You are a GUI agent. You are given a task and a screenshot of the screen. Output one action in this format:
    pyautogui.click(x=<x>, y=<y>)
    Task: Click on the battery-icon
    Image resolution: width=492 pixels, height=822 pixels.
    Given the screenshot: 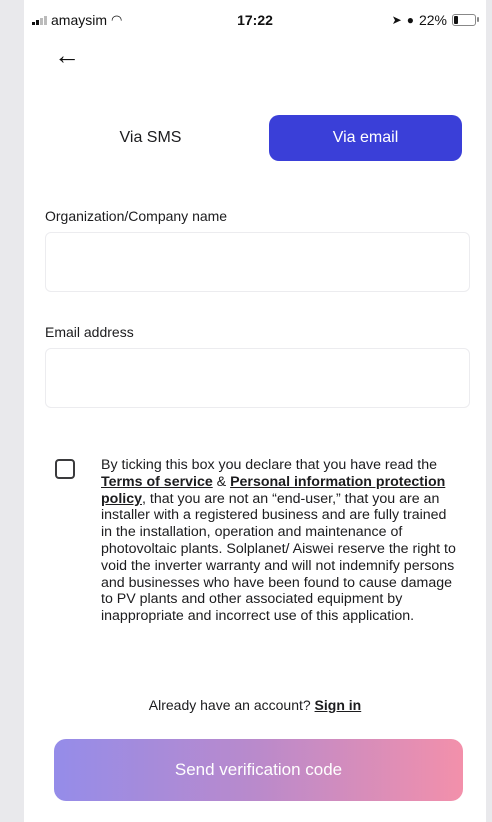 What is the action you would take?
    pyautogui.click(x=465, y=20)
    